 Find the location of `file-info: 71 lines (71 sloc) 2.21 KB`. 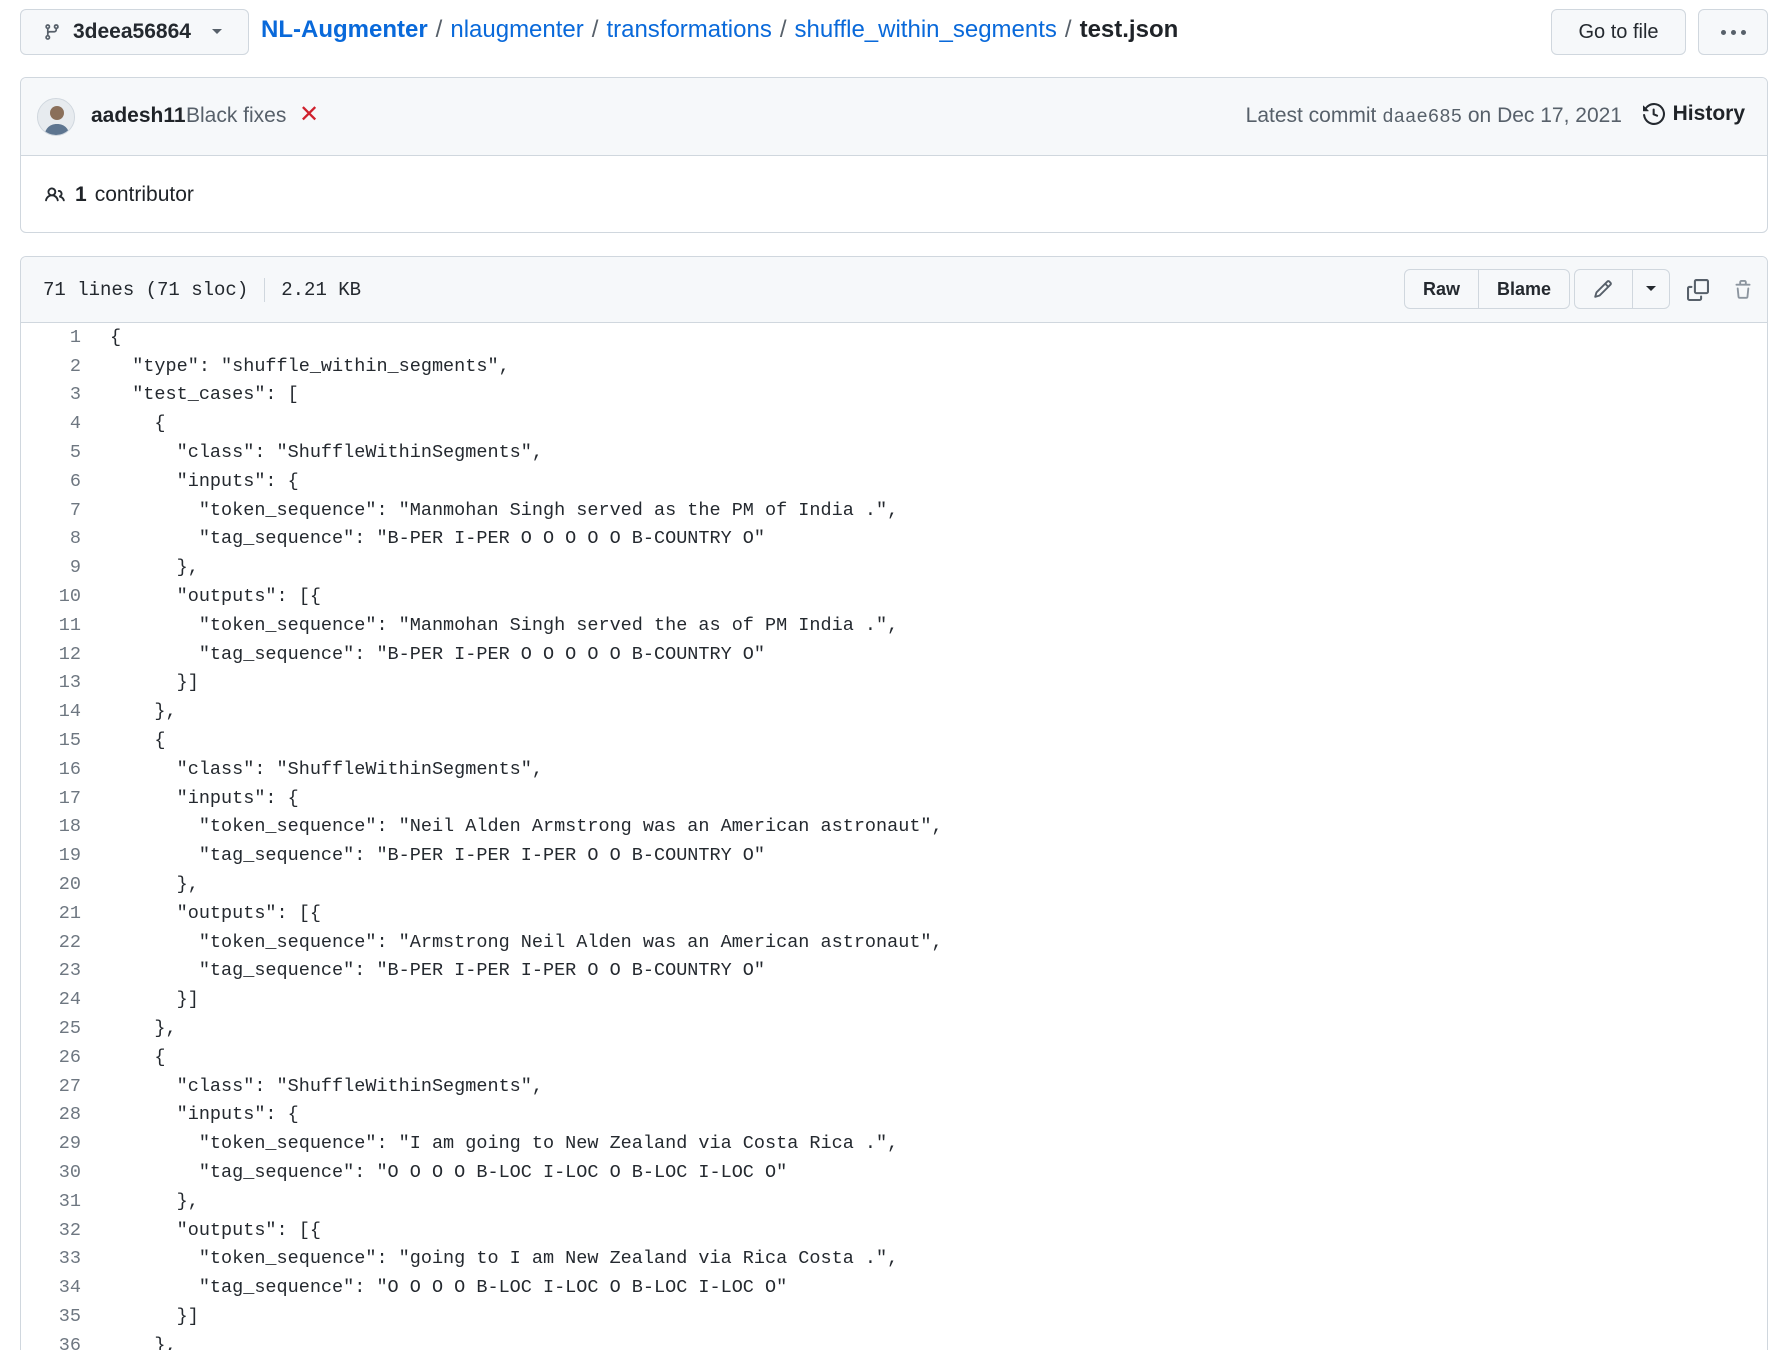

file-info: 71 lines (71 sloc) 2.21 KB is located at coordinates (202, 290).